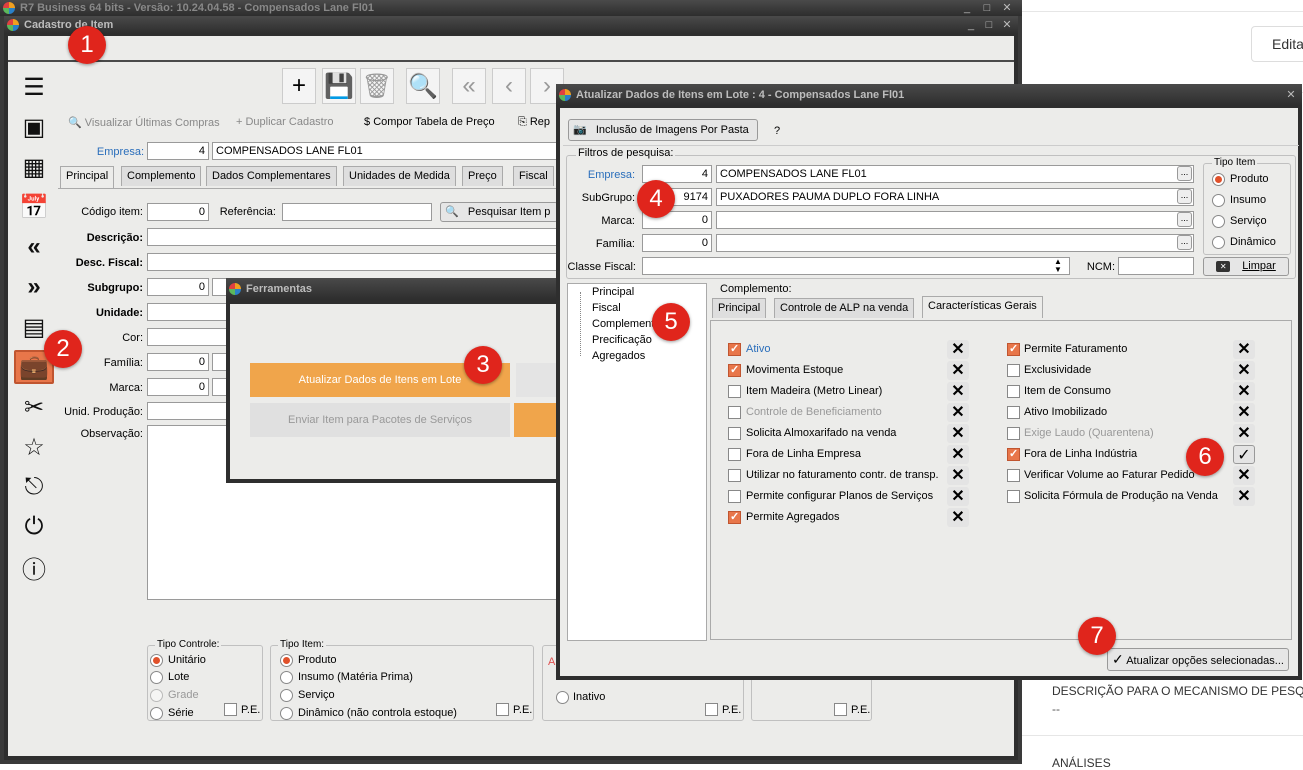 The width and height of the screenshot is (1303, 770). I want to click on unitario-radio, so click(156, 660).